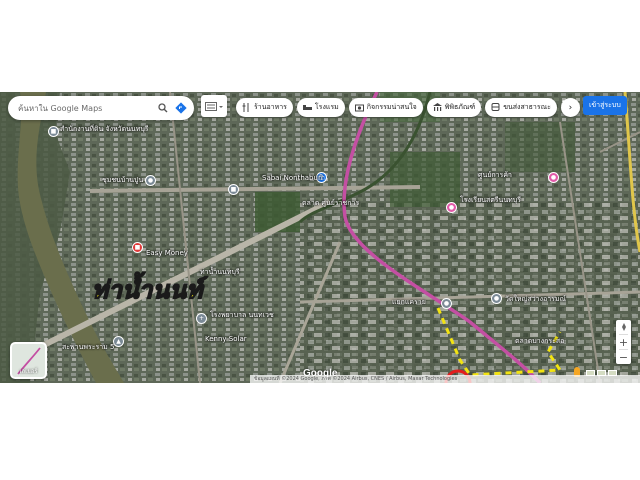 This screenshot has height=480, width=640. What do you see at coordinates (409, 302) in the screenshot?
I see `place-label: แยกแคราย` at bounding box center [409, 302].